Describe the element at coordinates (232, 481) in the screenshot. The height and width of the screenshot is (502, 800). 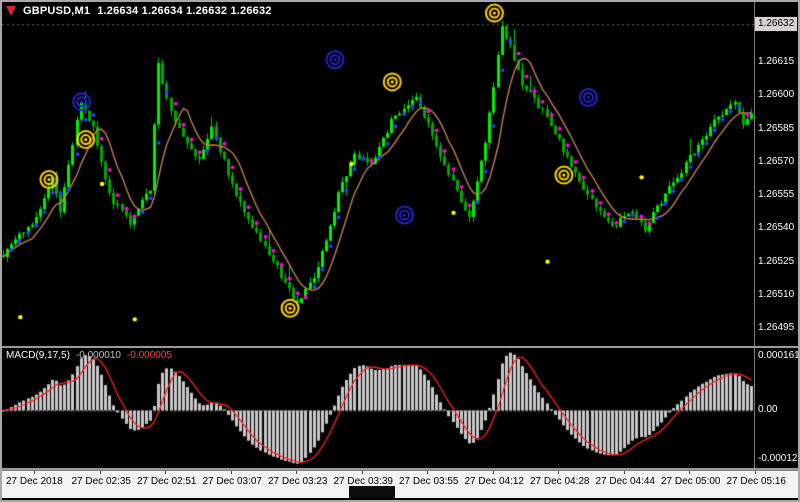
I see `time-label: 27 Dec 03:07` at that location.